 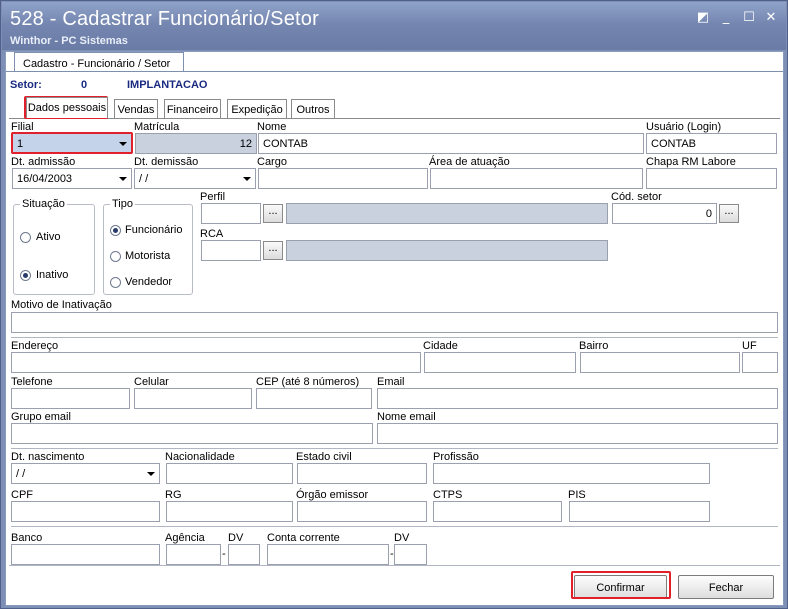 What do you see at coordinates (447, 213) in the screenshot?
I see `perfil-description` at bounding box center [447, 213].